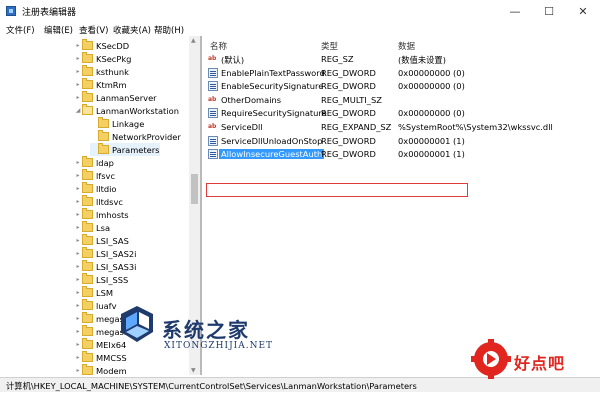  What do you see at coordinates (101, 45) in the screenshot?
I see `tree-item: ▸ KSecDD` at bounding box center [101, 45].